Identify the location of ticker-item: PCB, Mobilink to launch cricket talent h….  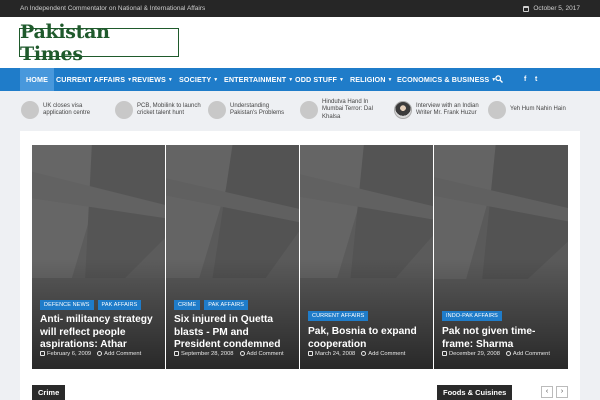
(160, 110).